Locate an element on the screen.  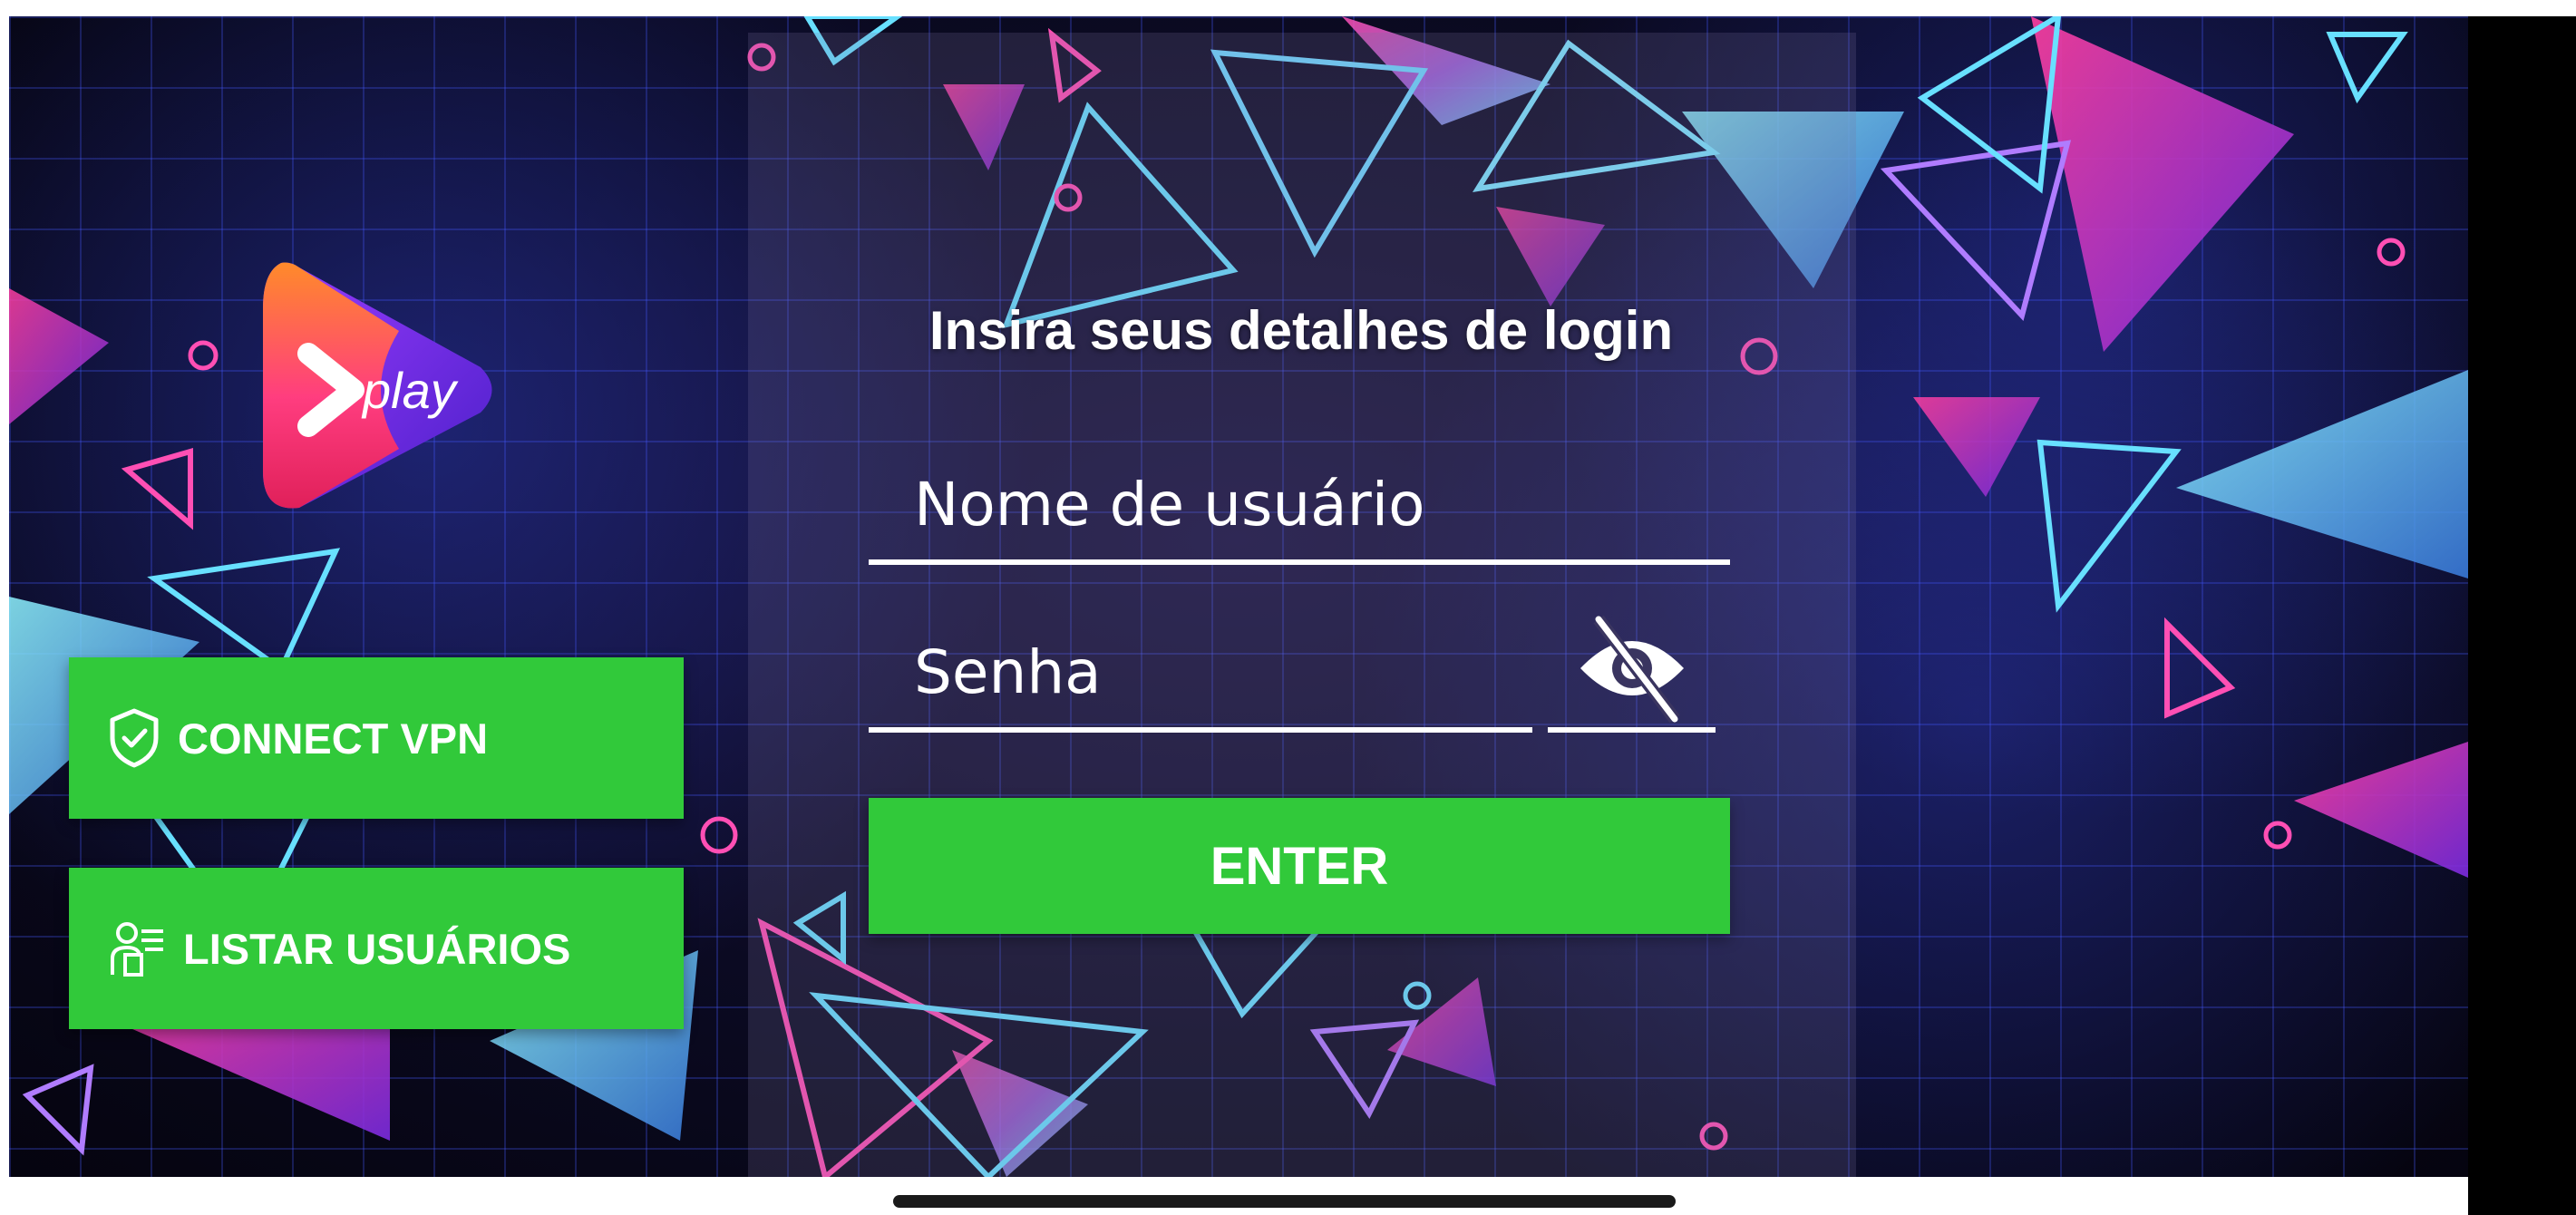
password-input is located at coordinates (1200, 675).